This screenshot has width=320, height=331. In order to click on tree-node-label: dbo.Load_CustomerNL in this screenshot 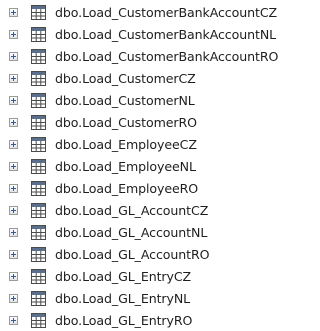, I will do `click(125, 100)`.